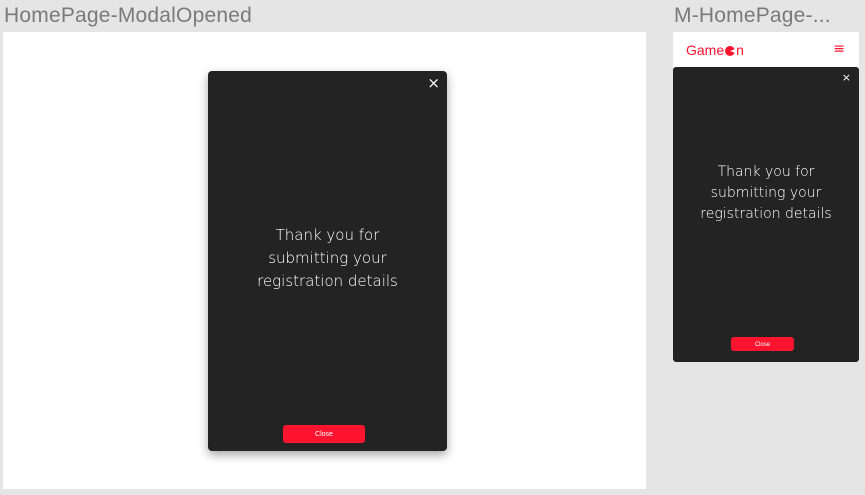 The width and height of the screenshot is (865, 495). Describe the element at coordinates (839, 49) in the screenshot. I see `hamburger-menu-icon: ≡` at that location.